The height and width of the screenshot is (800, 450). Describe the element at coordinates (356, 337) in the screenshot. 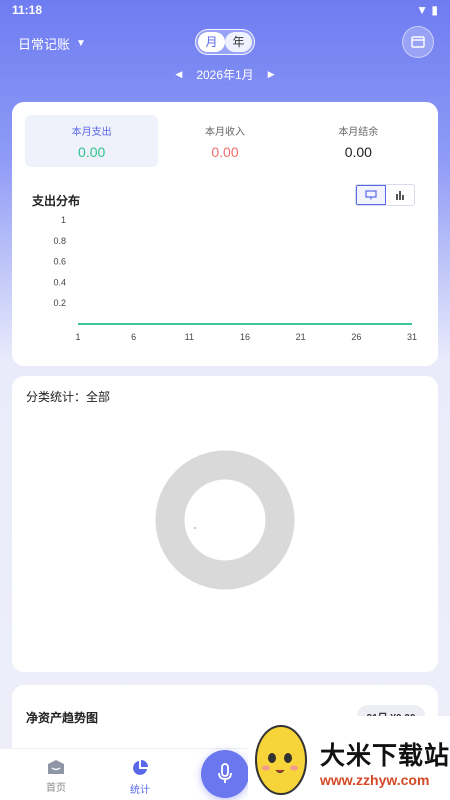

I see `x-tick-label: 26` at that location.